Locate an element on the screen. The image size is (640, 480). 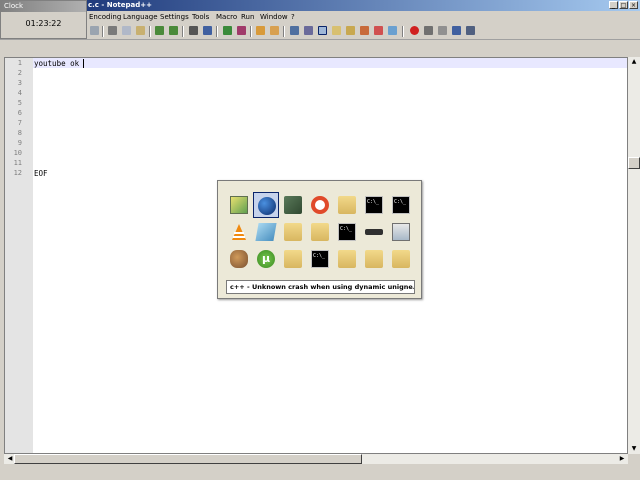
menu-macro: Macro is located at coordinates (226, 17).